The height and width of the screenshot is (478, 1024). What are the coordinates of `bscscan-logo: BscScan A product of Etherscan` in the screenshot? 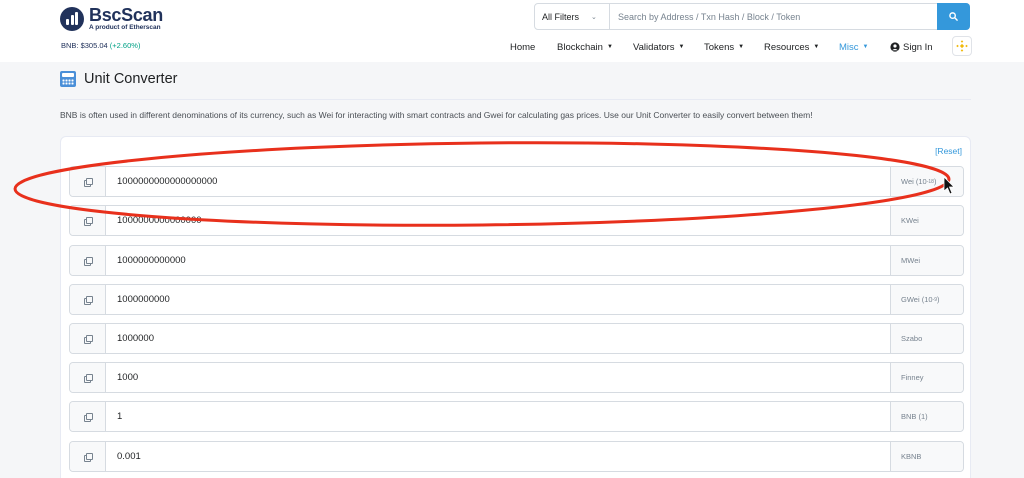 It's located at (111, 19).